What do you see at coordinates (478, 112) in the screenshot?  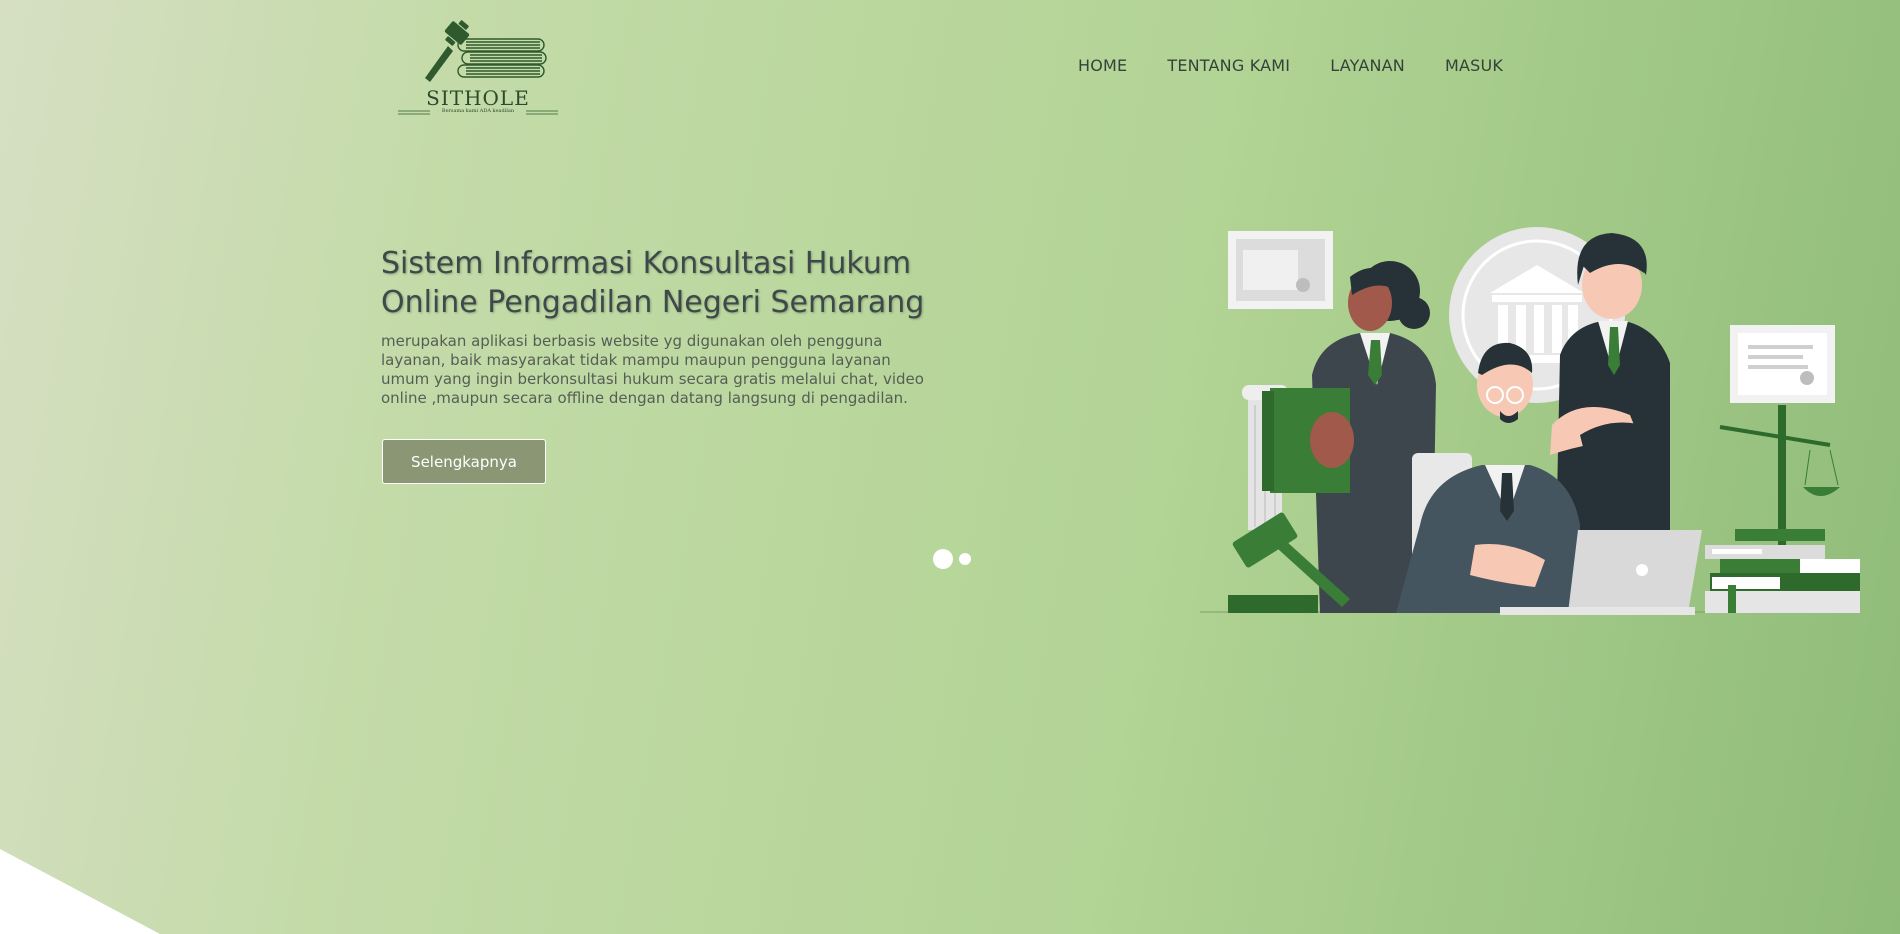 I see `logo-underline-rules` at bounding box center [478, 112].